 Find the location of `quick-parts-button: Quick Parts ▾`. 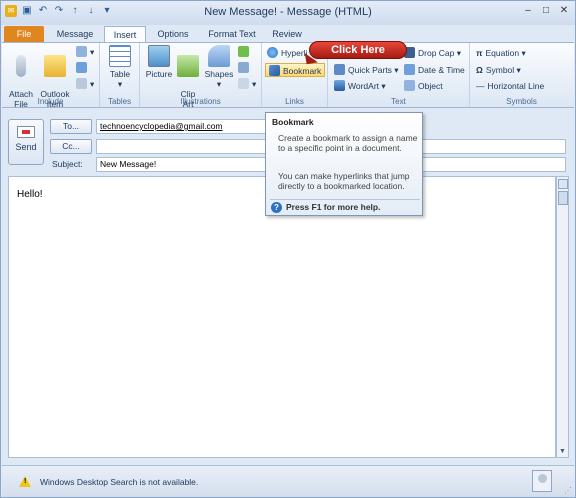

quick-parts-button: Quick Parts ▾ is located at coordinates (366, 70).